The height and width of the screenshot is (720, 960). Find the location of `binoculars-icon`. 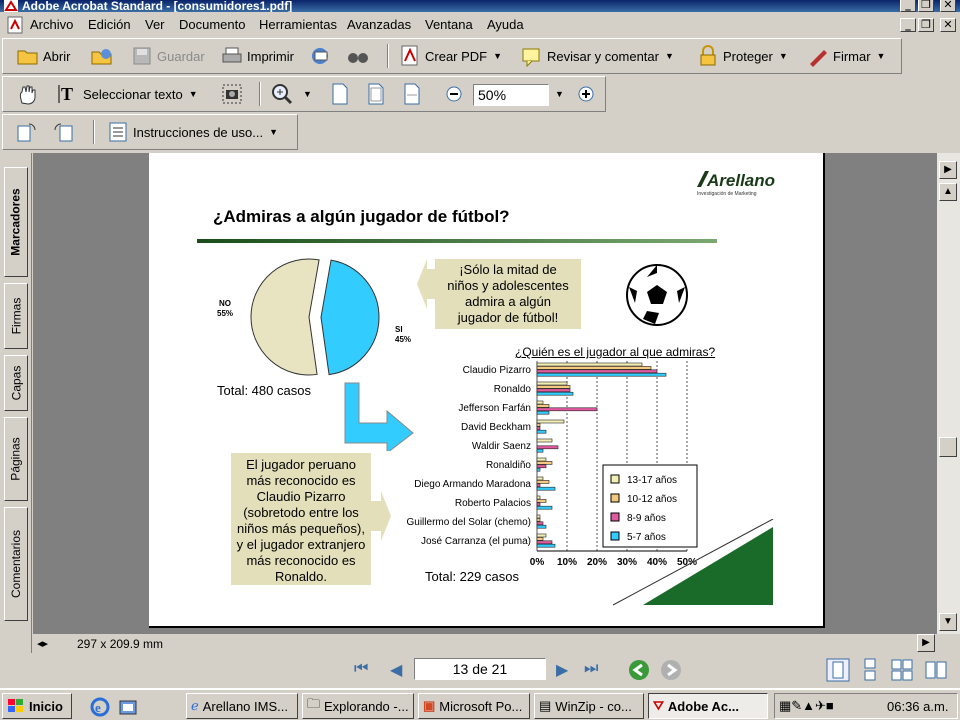

binoculars-icon is located at coordinates (358, 58).